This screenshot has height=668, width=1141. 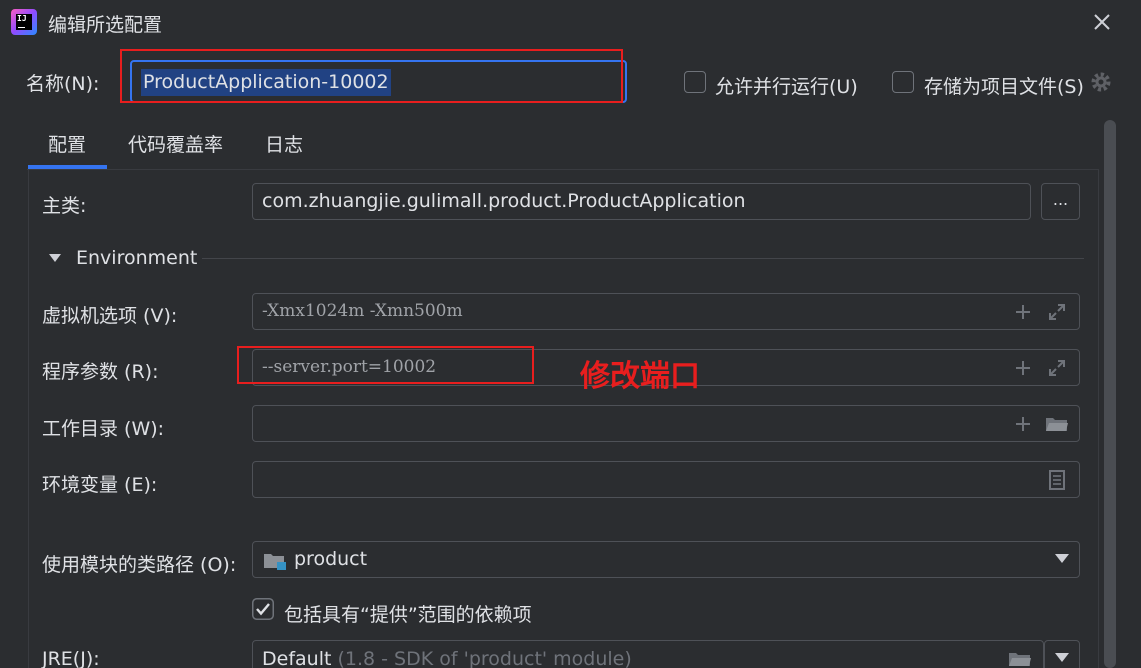 What do you see at coordinates (100, 485) in the screenshot?
I see `env-vars-label: 环境变量 (E):` at bounding box center [100, 485].